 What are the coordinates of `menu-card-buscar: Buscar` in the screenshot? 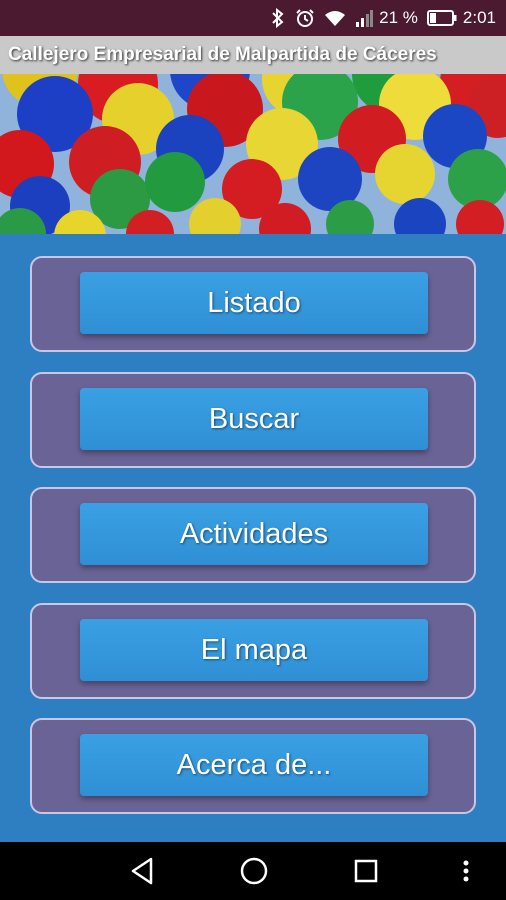 It's located at (253, 420).